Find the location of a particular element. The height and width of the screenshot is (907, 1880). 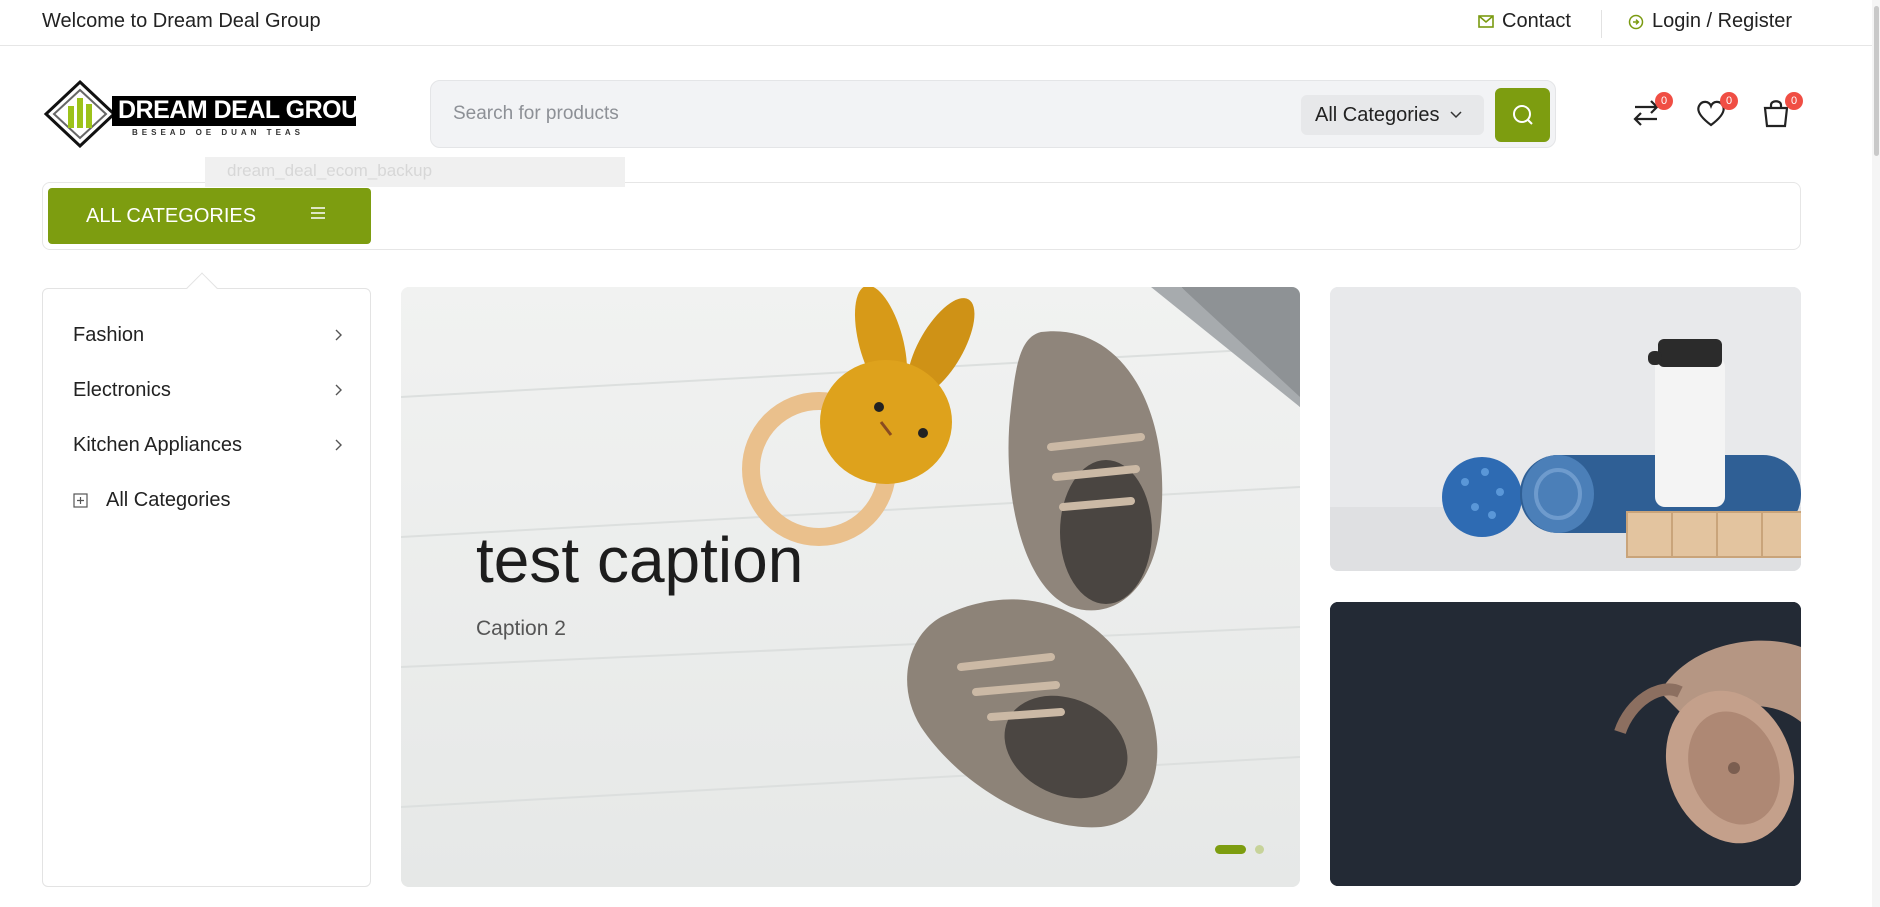

search-button is located at coordinates (1522, 115).